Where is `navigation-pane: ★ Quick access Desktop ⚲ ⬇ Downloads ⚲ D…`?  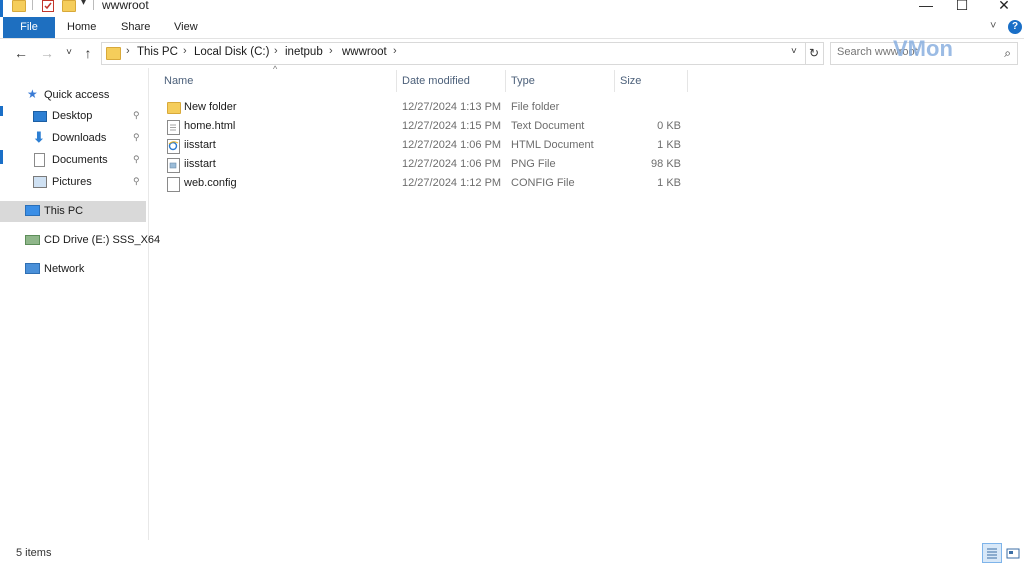
navigation-pane: ★ Quick access Desktop ⚲ ⬇ Downloads ⚲ D… is located at coordinates (80, 304).